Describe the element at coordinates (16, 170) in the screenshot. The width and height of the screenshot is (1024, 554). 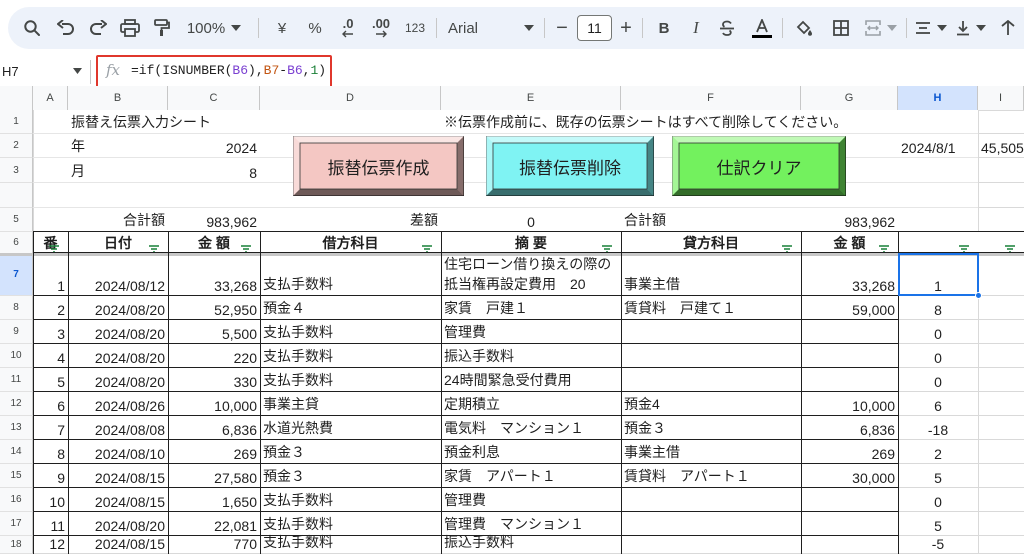
I see `row-header: 3` at that location.